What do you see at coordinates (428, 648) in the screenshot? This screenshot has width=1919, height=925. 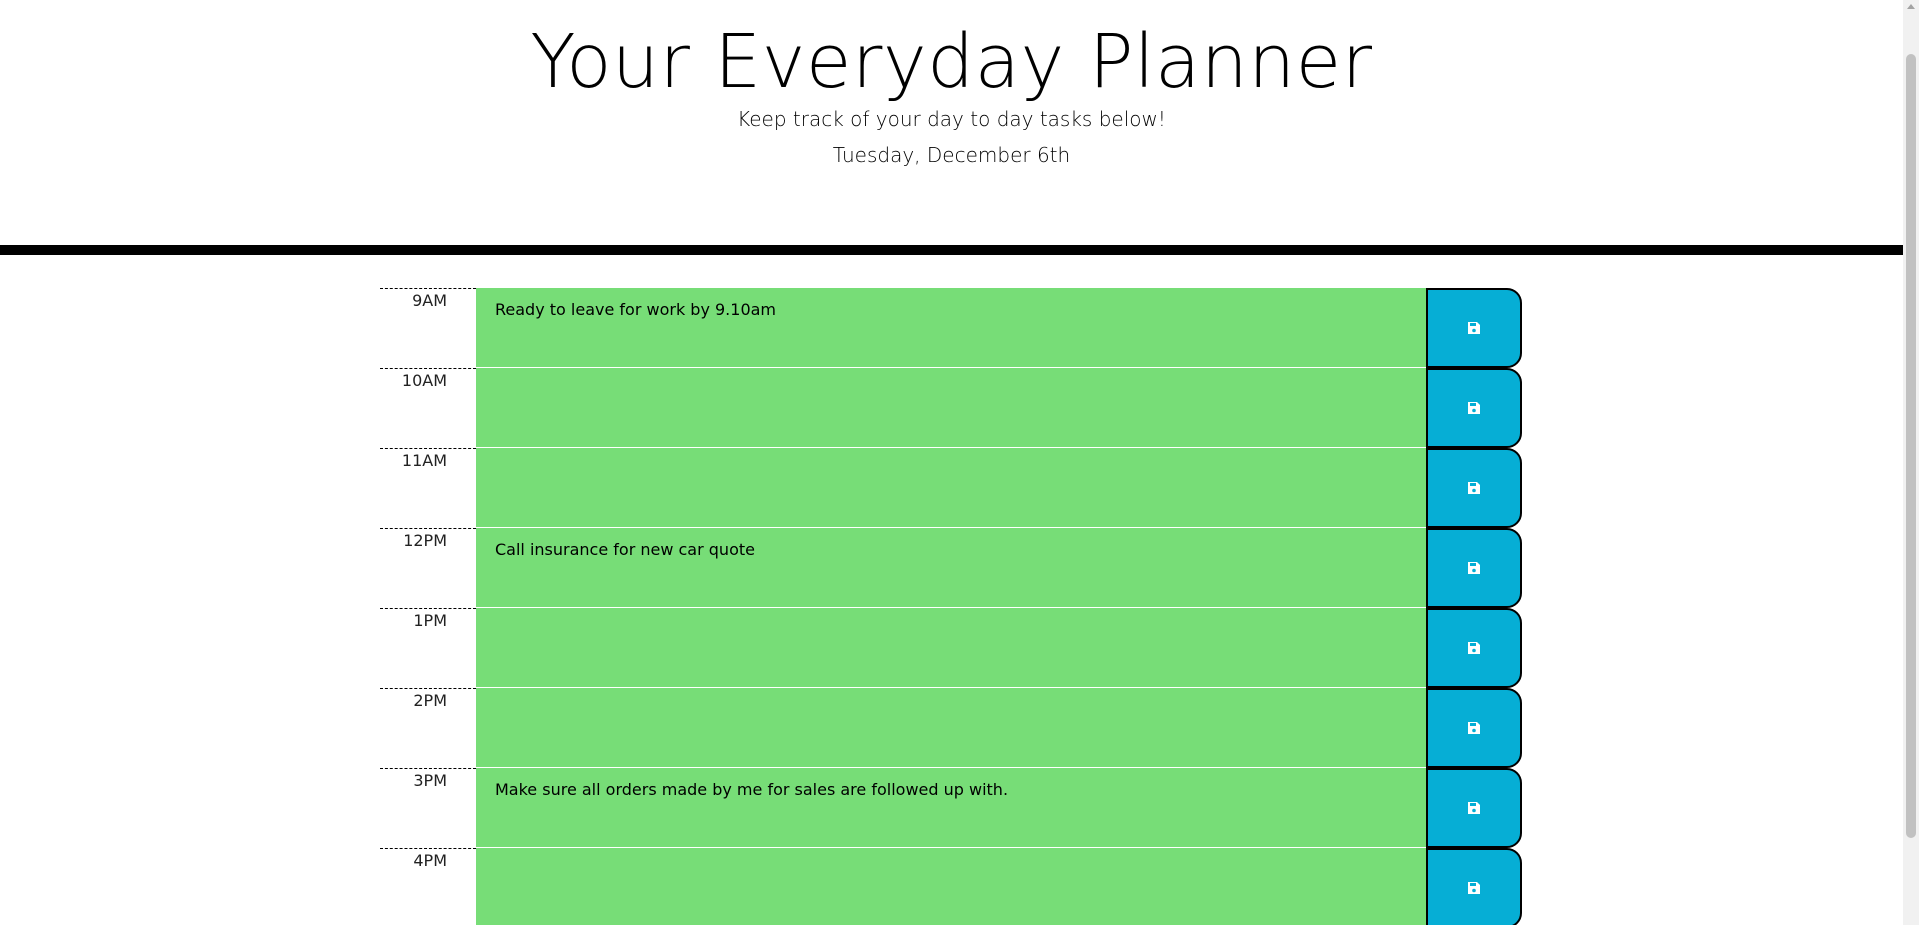 I see `hour-label: 1PM` at bounding box center [428, 648].